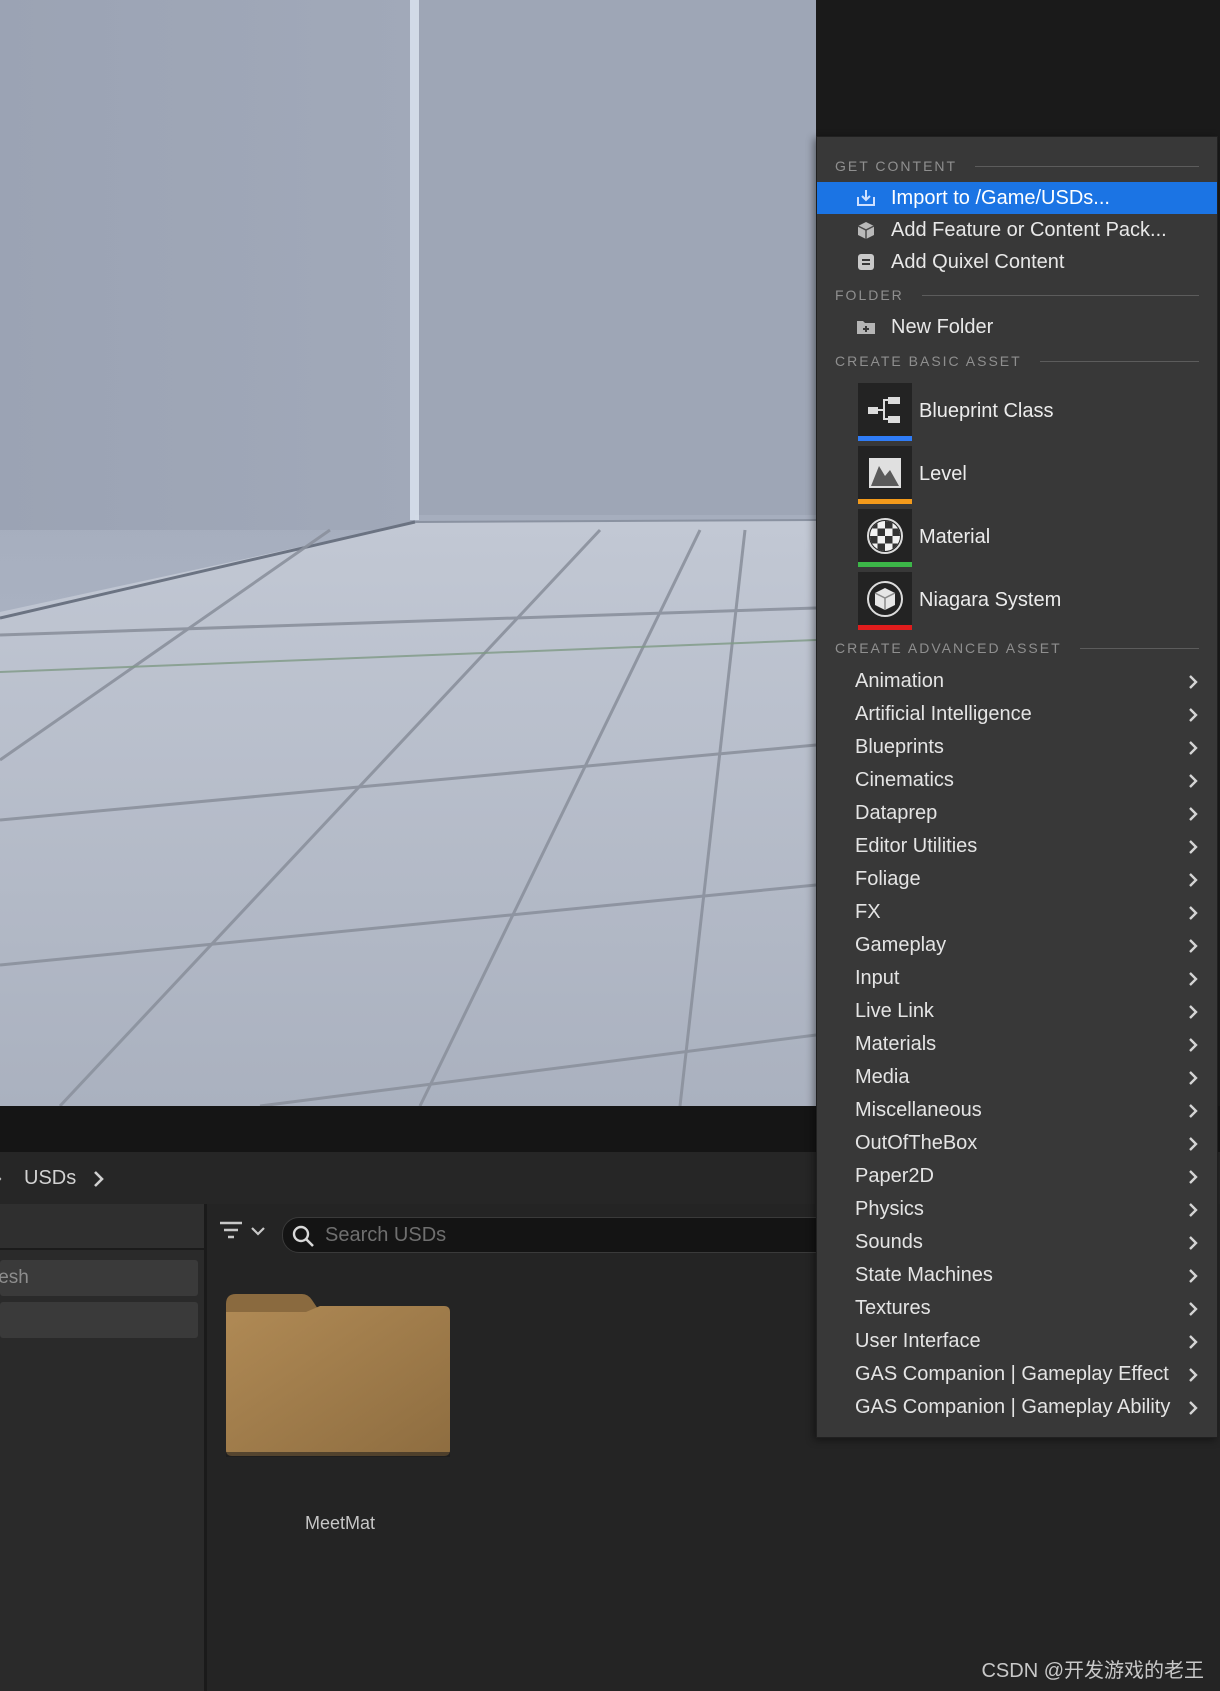 The image size is (1220, 1691). What do you see at coordinates (340, 1523) in the screenshot?
I see `folder-name: MeetMat` at bounding box center [340, 1523].